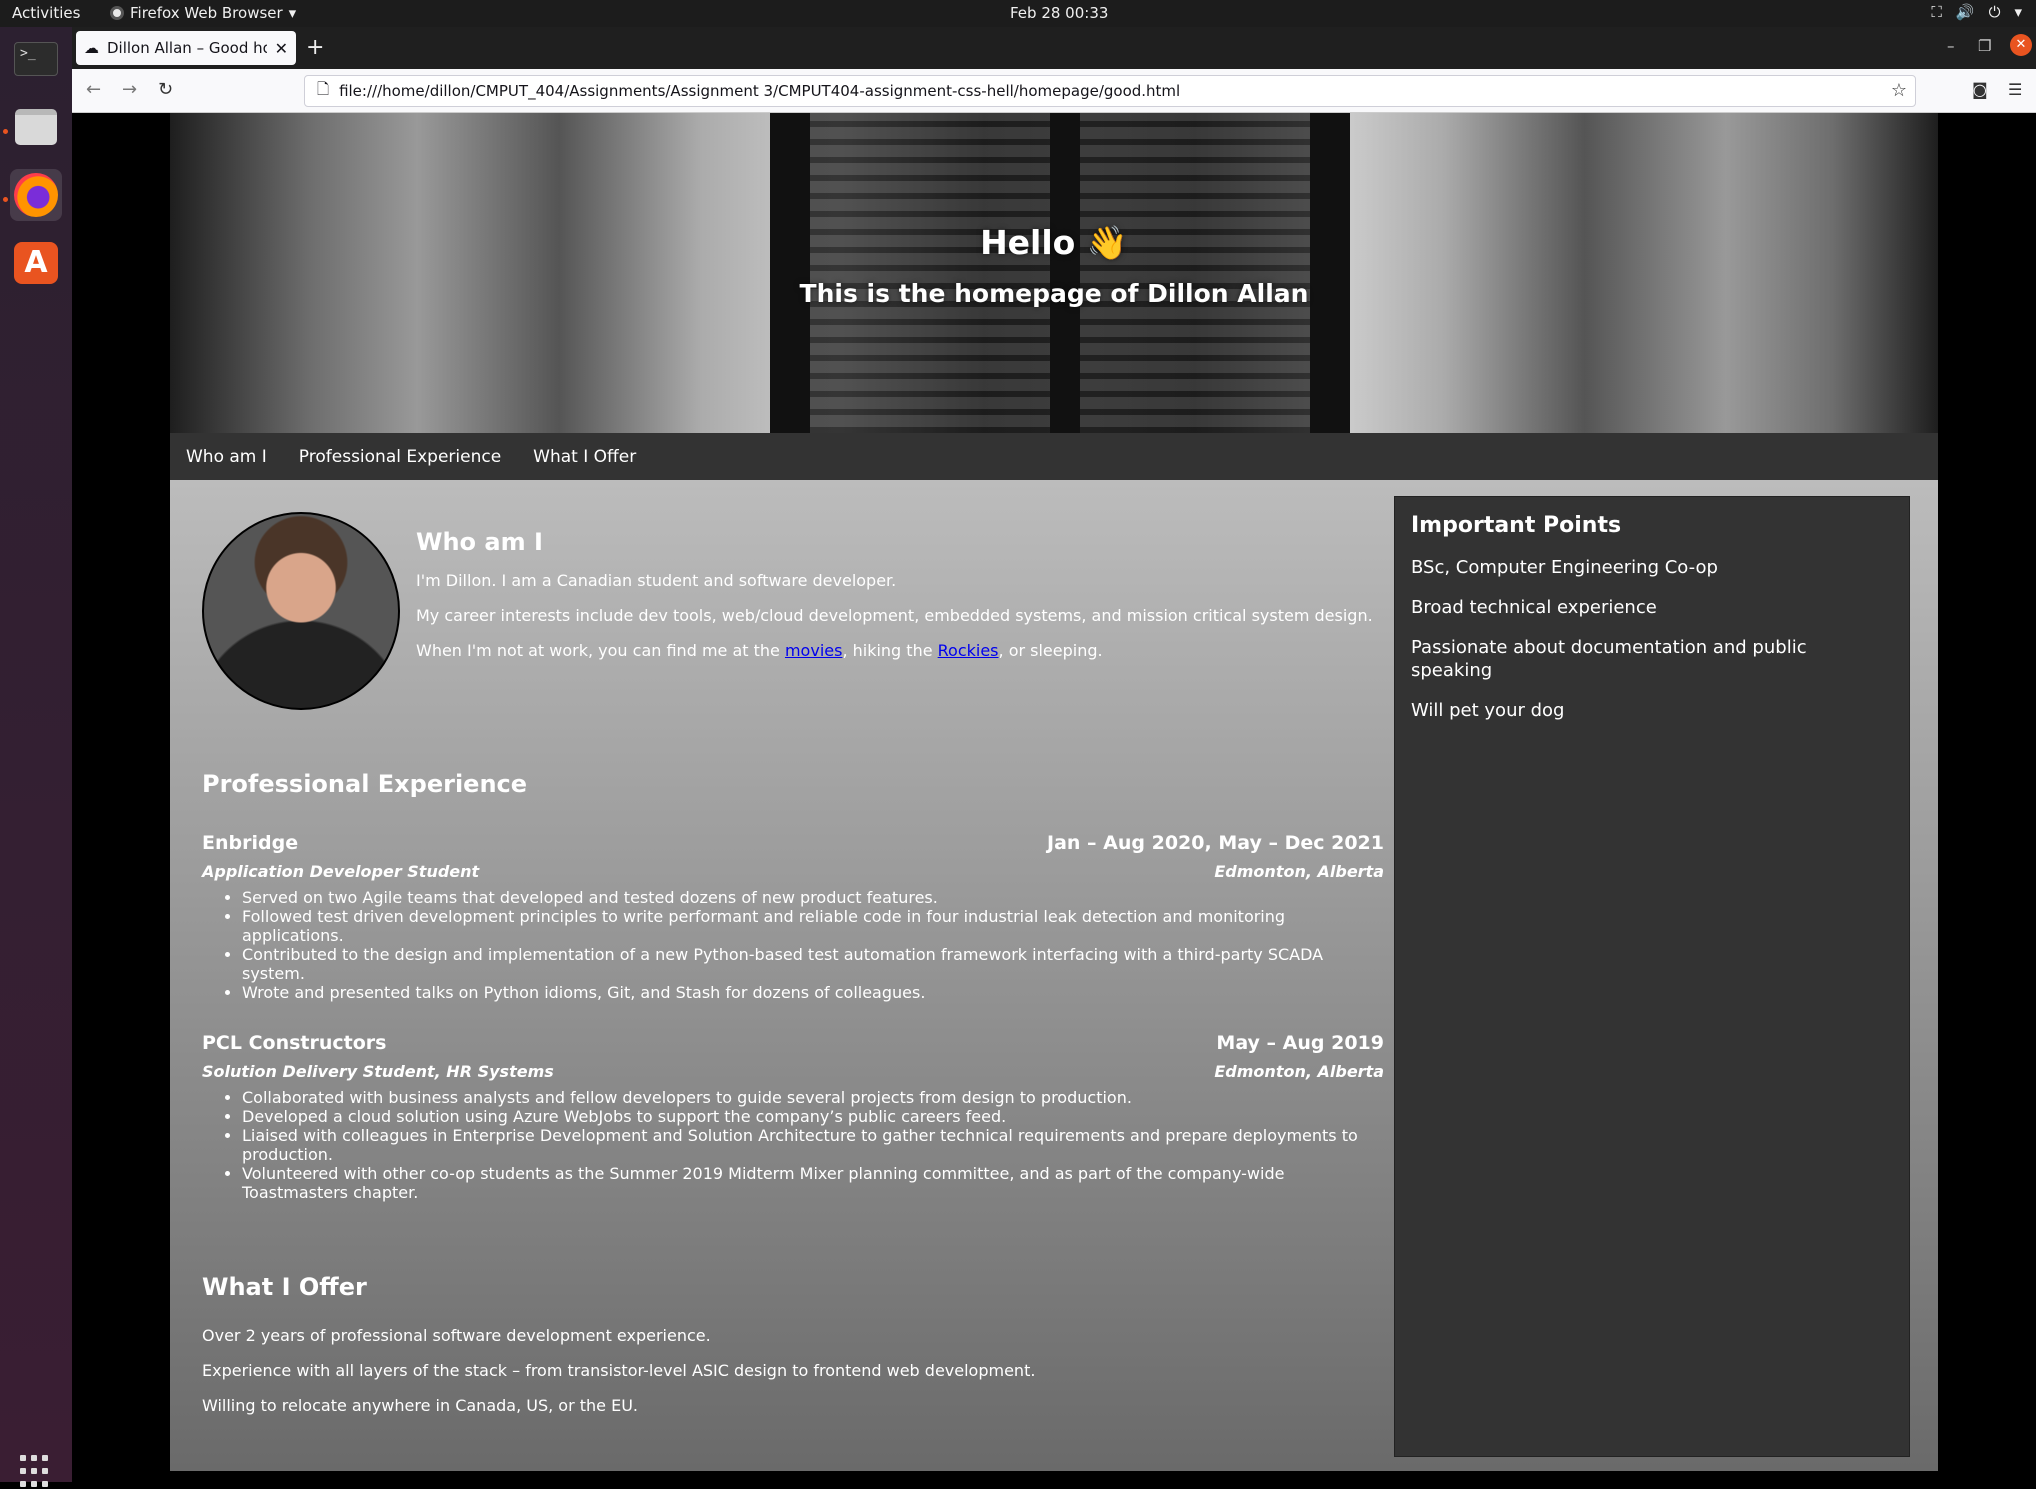 This screenshot has width=2036, height=1489. Describe the element at coordinates (1936, 12) in the screenshot. I see `network-icon: ⛶` at that location.